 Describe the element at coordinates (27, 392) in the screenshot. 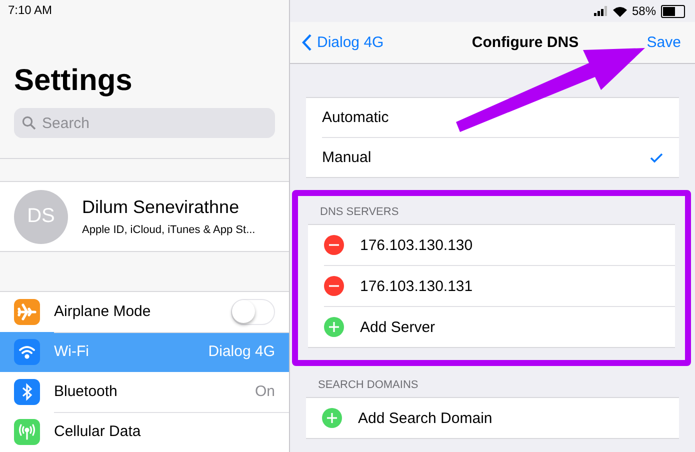

I see `bluetooth-icon` at that location.